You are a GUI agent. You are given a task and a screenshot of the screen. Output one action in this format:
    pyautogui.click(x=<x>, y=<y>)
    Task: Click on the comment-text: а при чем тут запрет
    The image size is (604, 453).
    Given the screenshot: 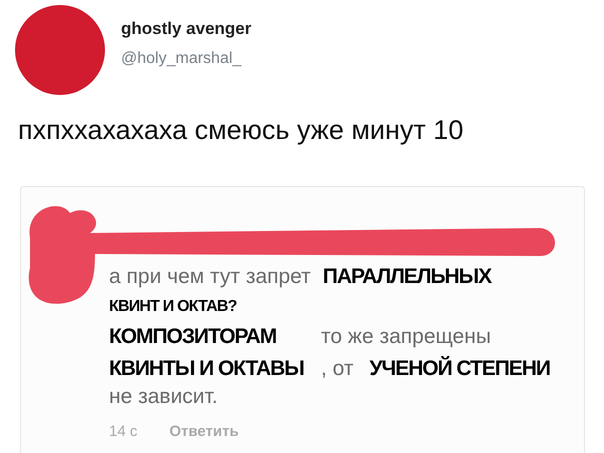 What is the action you would take?
    pyautogui.click(x=210, y=276)
    